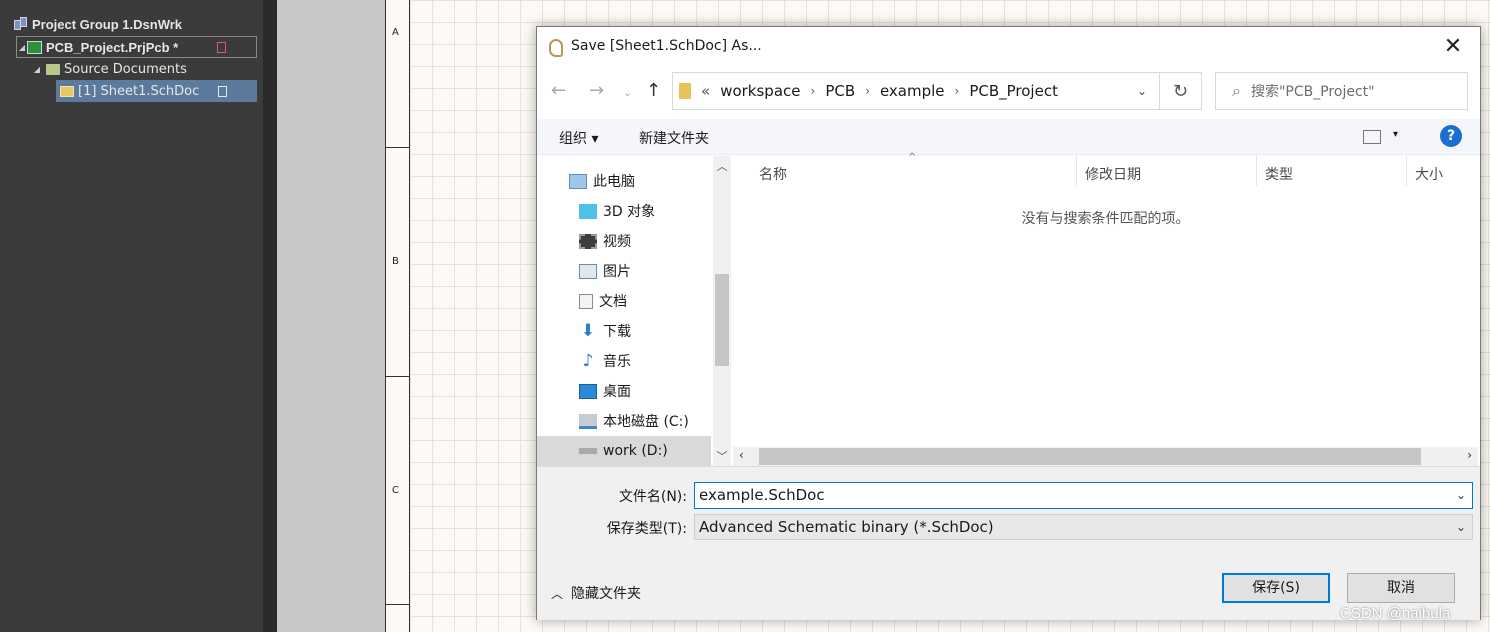 Image resolution: width=1490 pixels, height=632 pixels. What do you see at coordinates (588, 391) in the screenshot?
I see `desktop-icon` at bounding box center [588, 391].